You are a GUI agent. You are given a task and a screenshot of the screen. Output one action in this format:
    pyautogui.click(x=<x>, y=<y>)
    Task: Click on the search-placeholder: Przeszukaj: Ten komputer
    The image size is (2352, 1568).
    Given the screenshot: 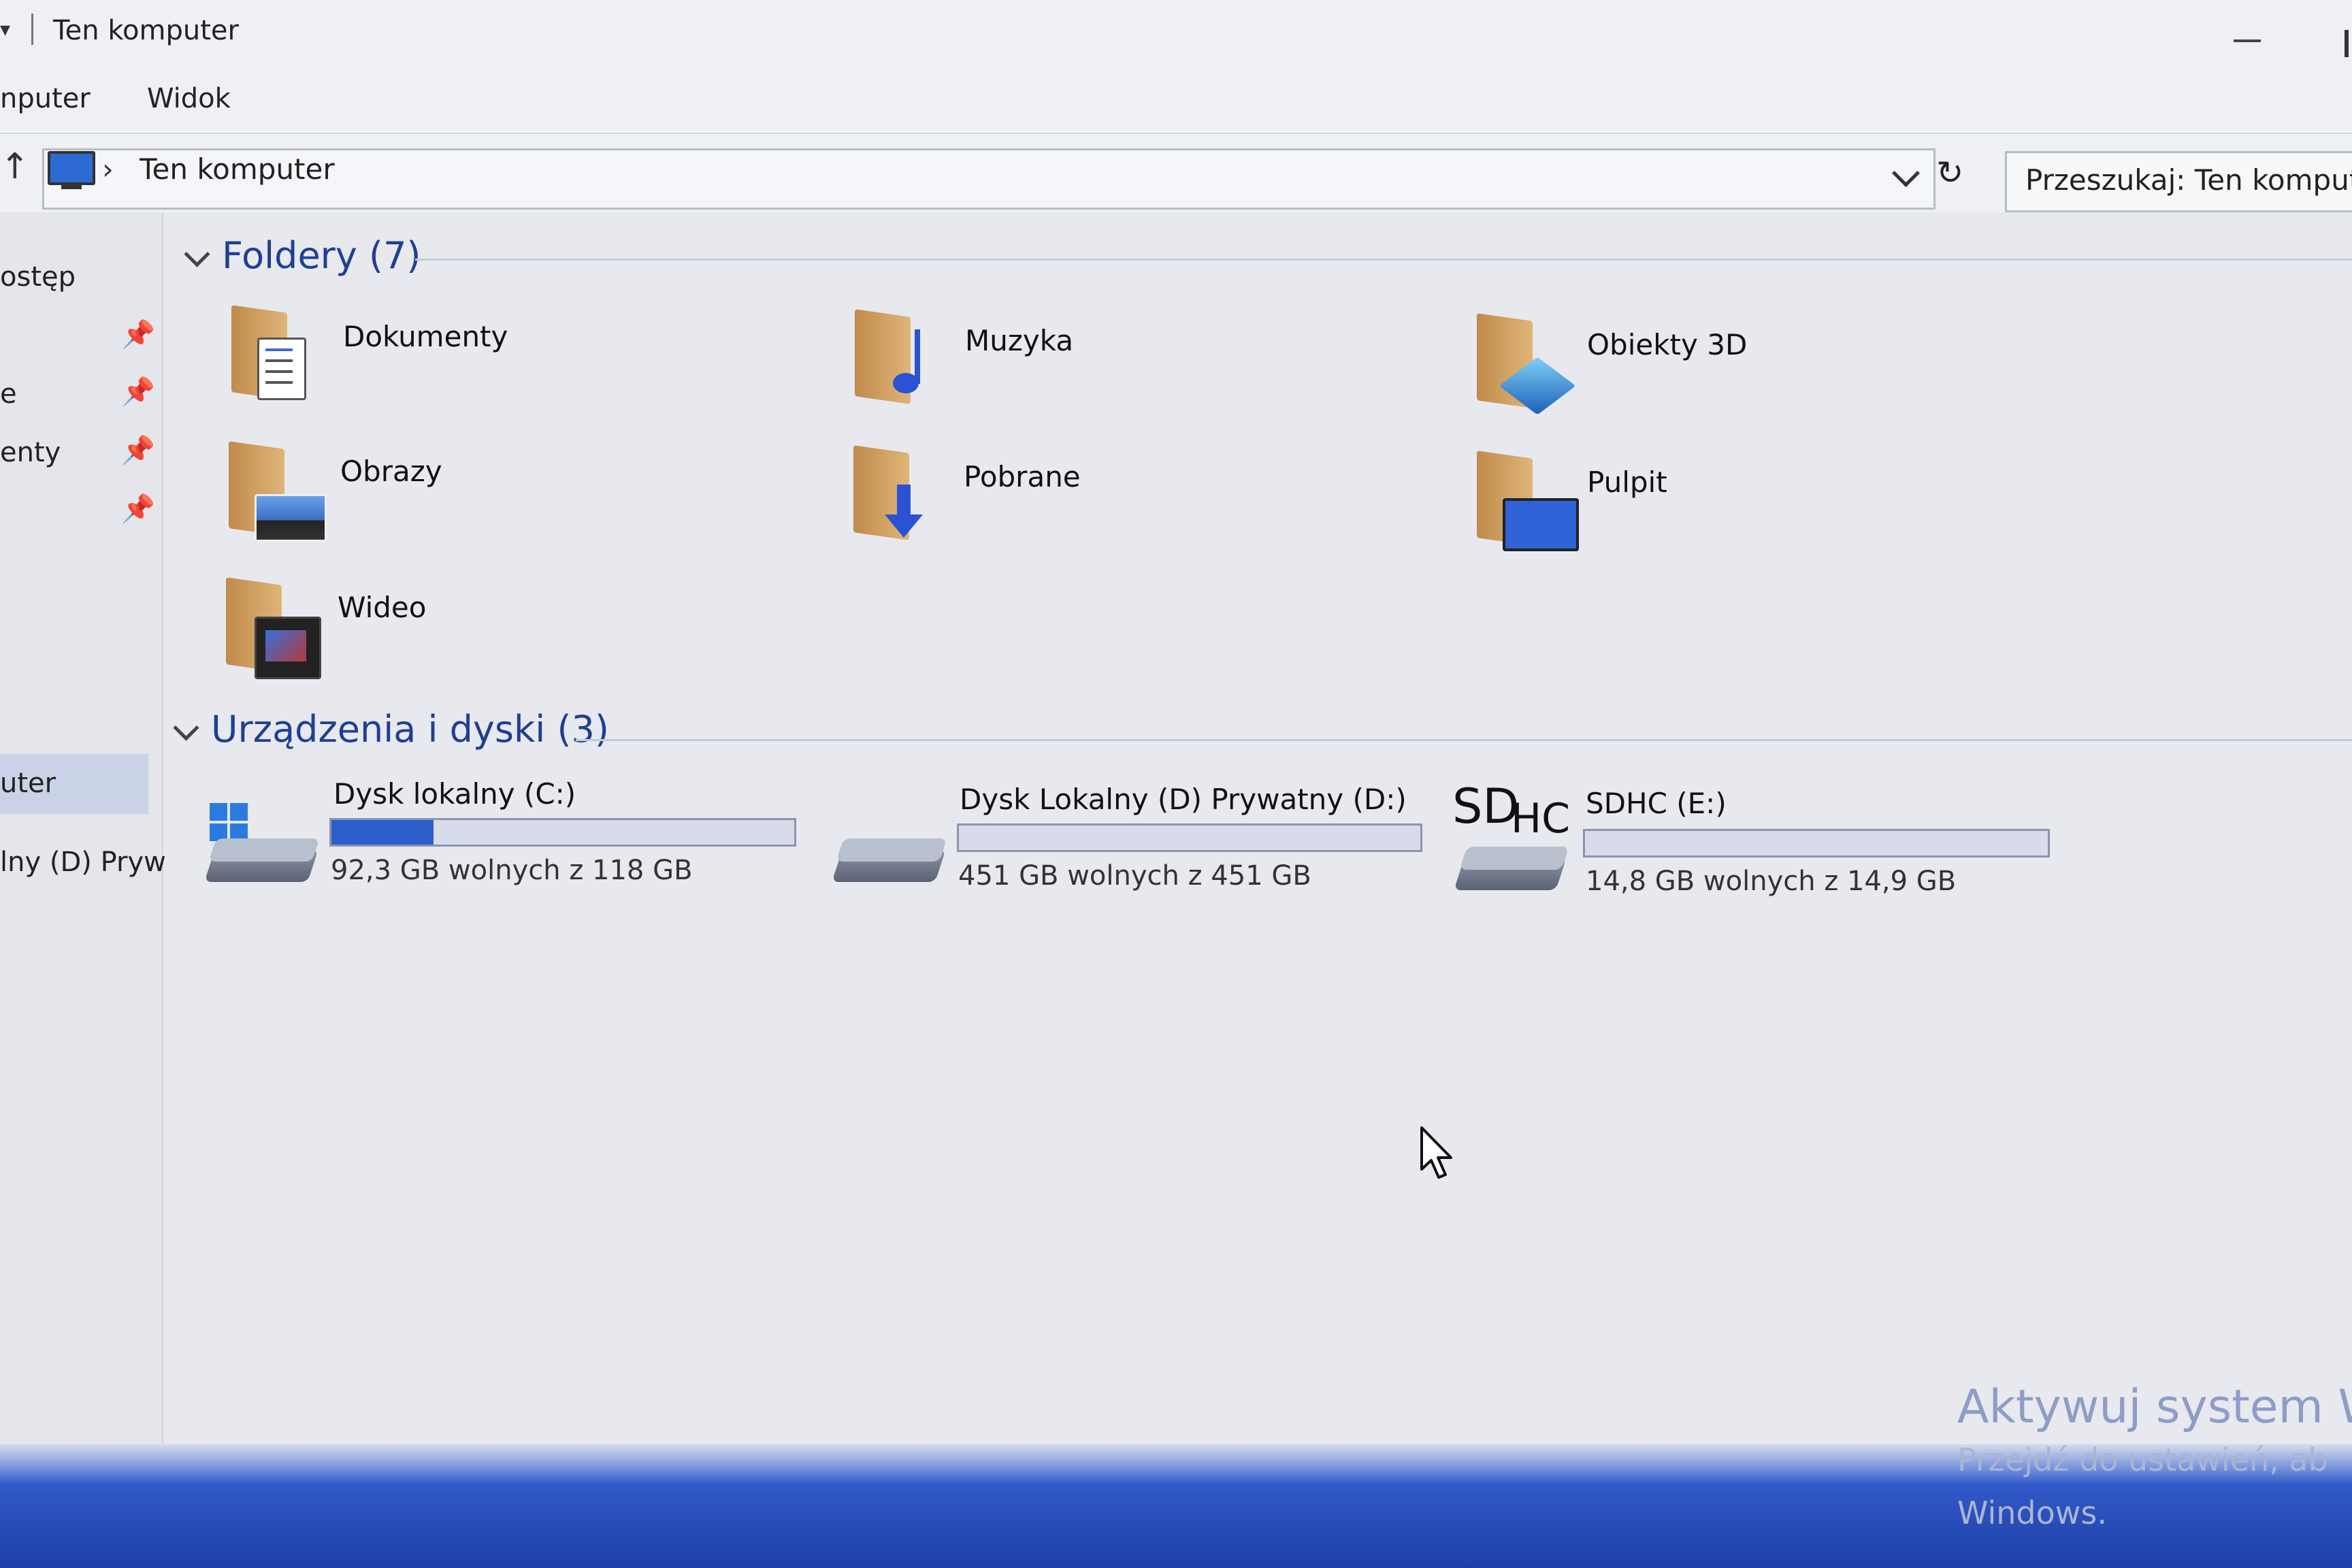 What is the action you would take?
    pyautogui.click(x=2188, y=180)
    